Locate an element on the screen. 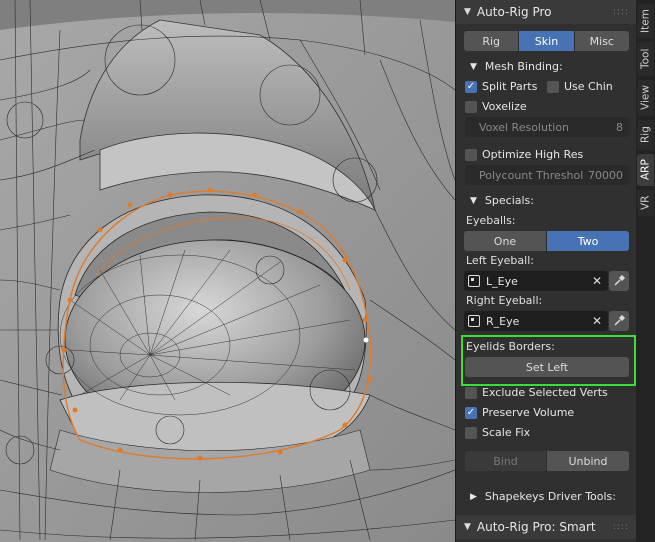 This screenshot has height=542, width=655. mesh-binding-label: Mesh Binding: is located at coordinates (523, 66).